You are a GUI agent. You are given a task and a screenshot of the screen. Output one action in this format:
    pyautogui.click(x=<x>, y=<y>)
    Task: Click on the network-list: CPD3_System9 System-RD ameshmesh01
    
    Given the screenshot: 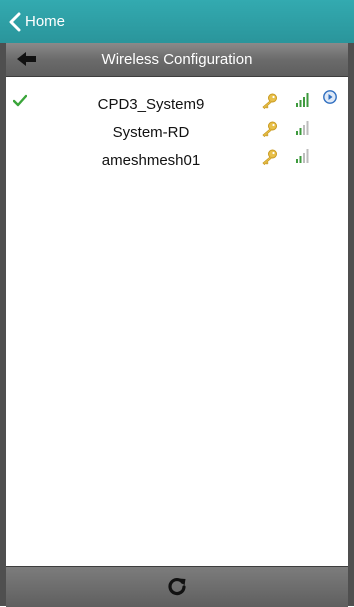 What is the action you would take?
    pyautogui.click(x=177, y=132)
    